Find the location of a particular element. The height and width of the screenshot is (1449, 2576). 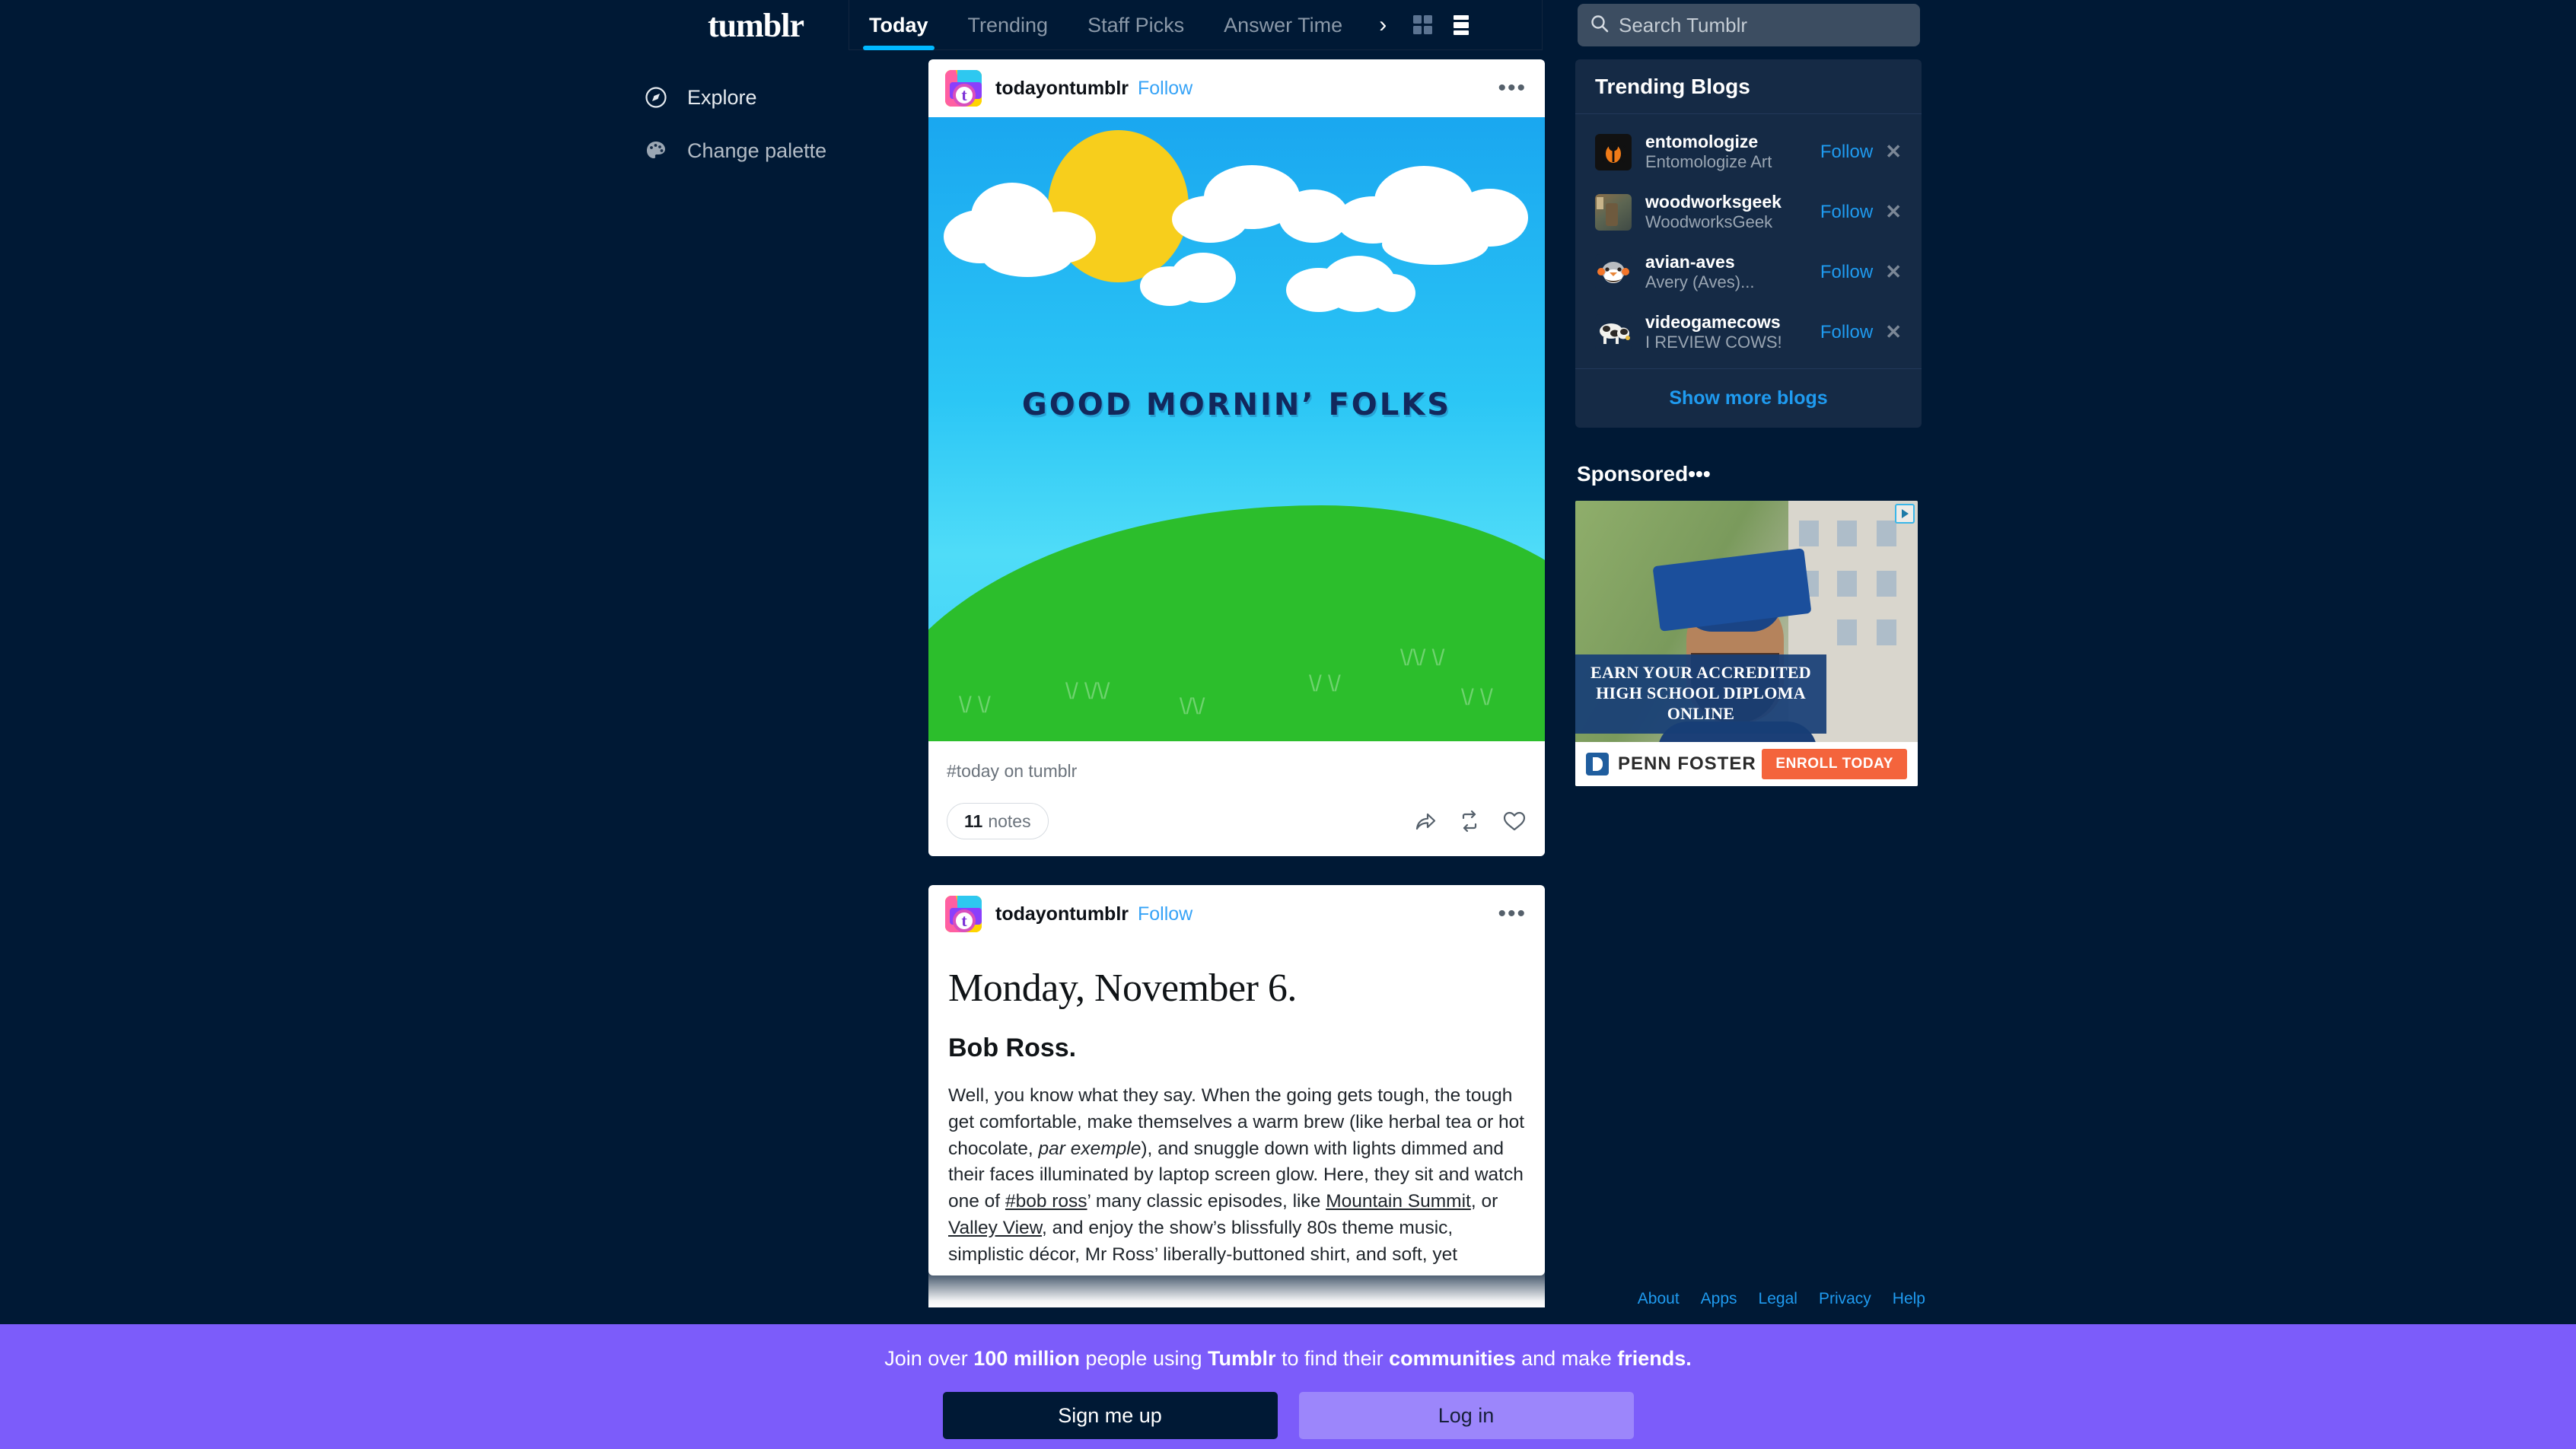

post-icon-actions is located at coordinates (1470, 821).